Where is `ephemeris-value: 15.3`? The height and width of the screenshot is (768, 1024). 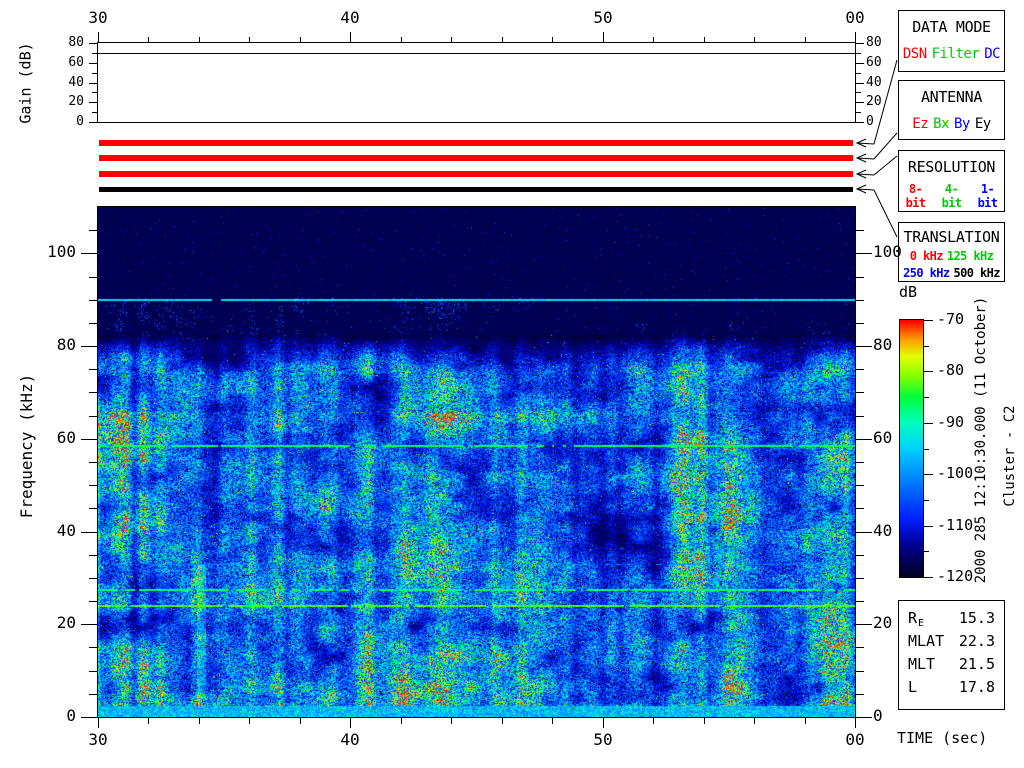 ephemeris-value: 15.3 is located at coordinates (976, 617).